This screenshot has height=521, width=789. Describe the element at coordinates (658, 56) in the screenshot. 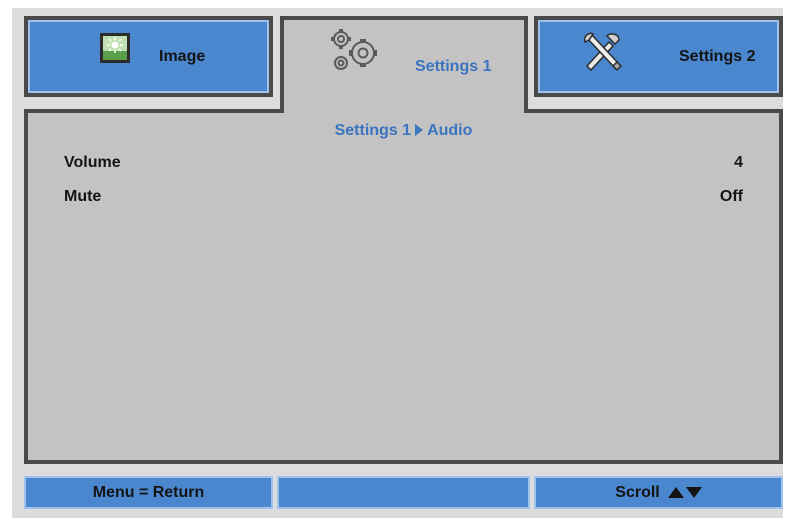

I see `tab-settings-2: Settings 2` at that location.